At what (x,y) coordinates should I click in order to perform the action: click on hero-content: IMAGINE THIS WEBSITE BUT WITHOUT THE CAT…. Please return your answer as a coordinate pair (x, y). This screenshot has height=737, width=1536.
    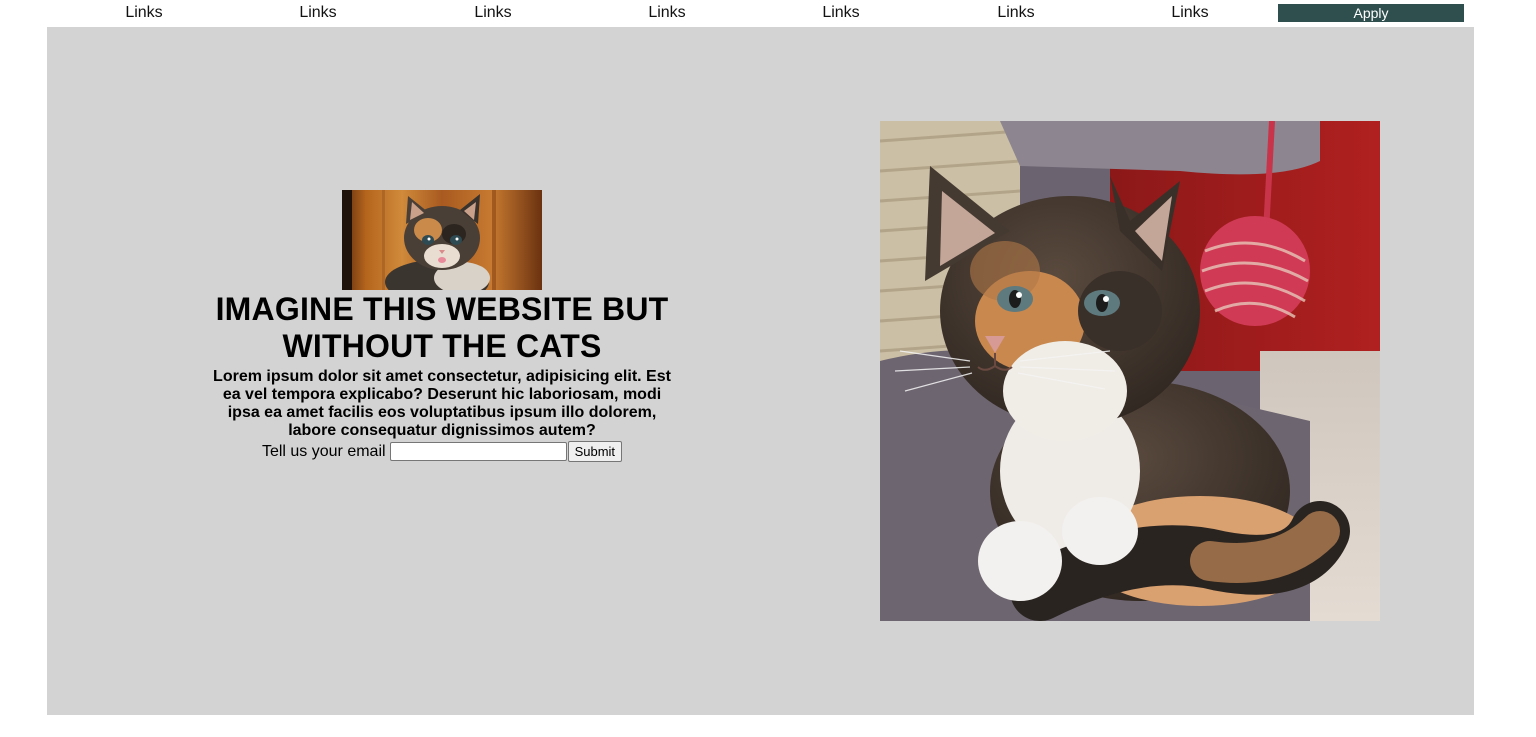
    Looking at the image, I should click on (442, 326).